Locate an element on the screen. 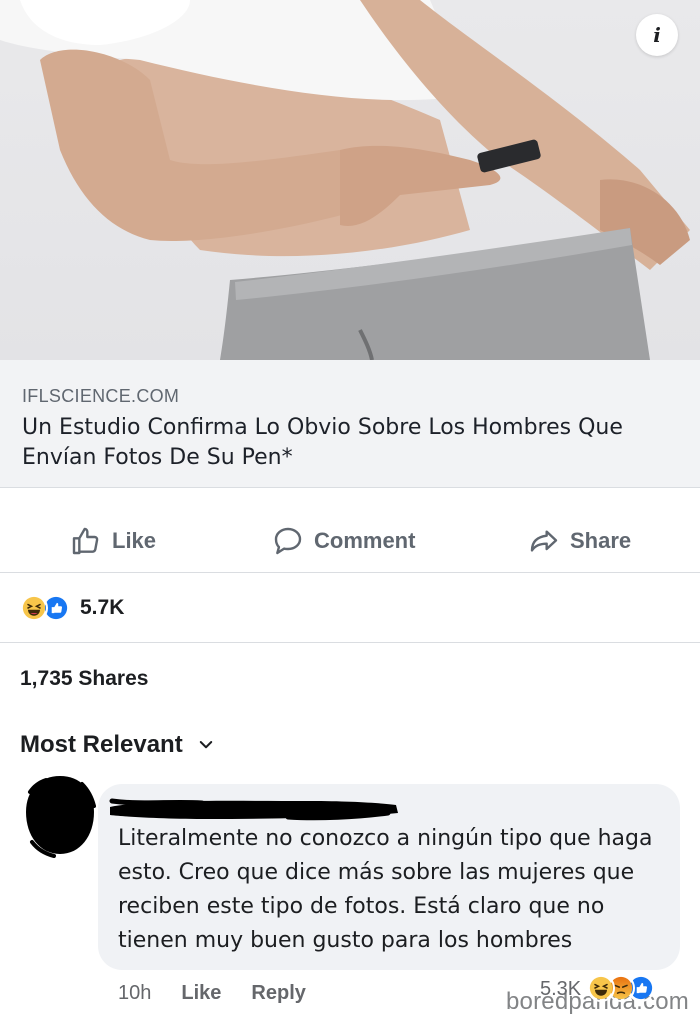  comment-reply-button: Reply is located at coordinates (278, 993).